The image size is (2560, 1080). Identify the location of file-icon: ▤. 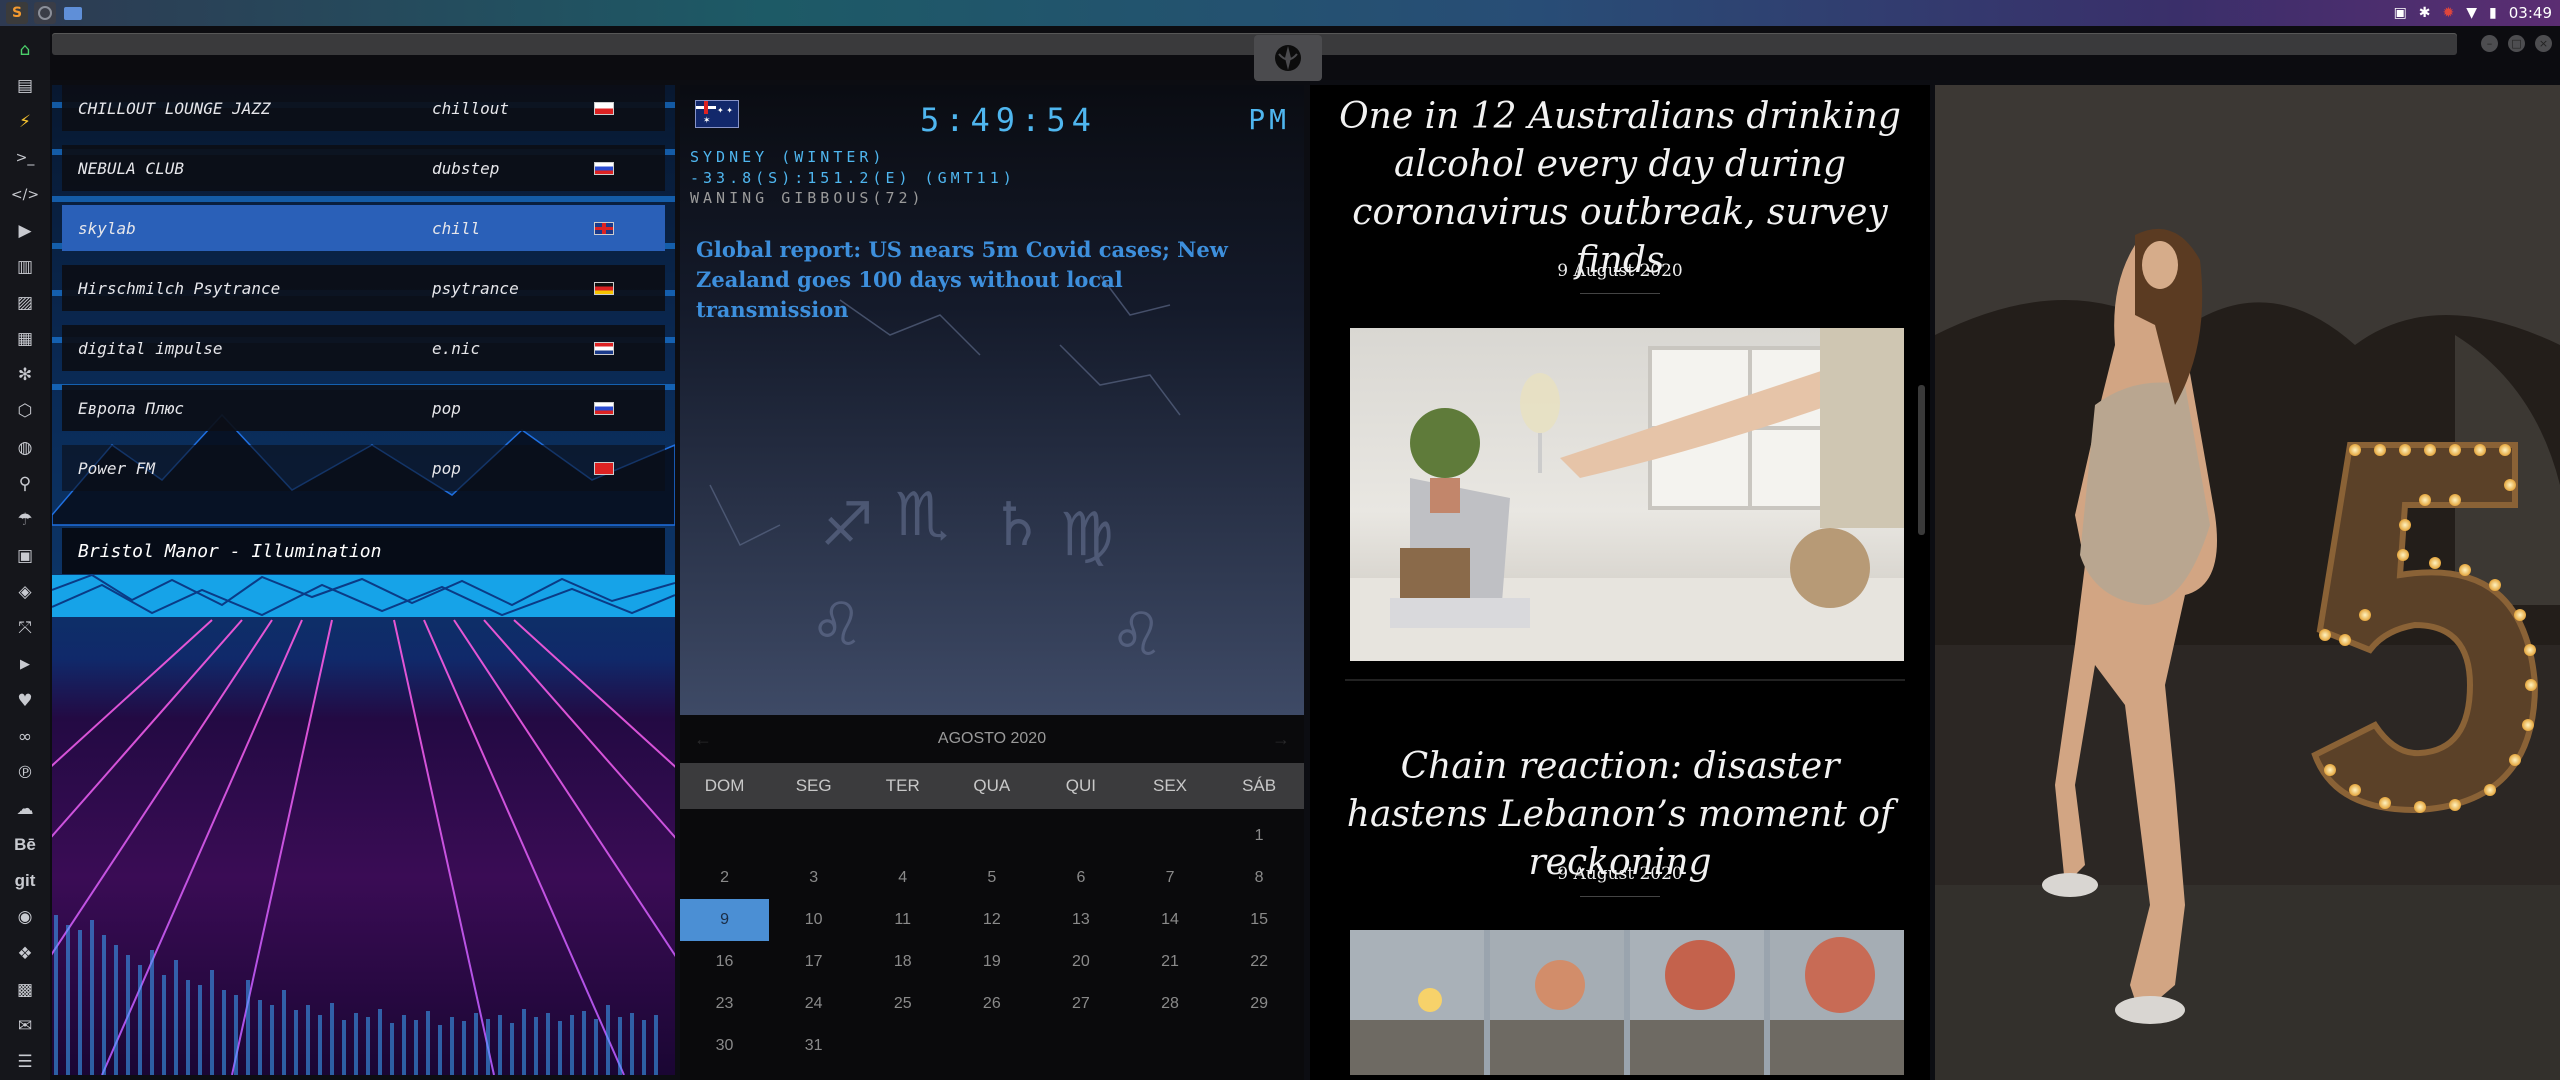
(25, 86).